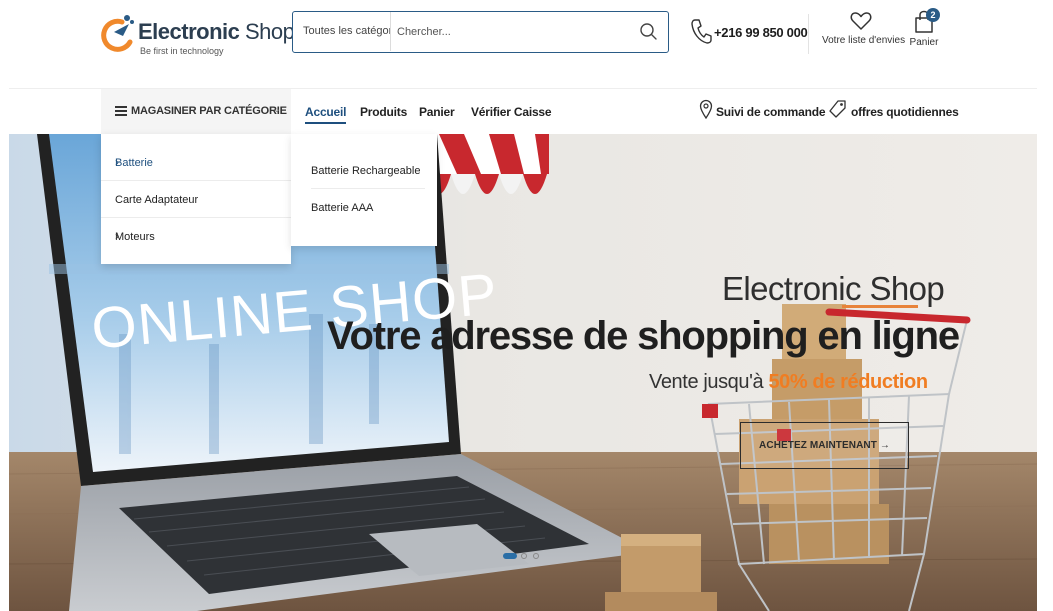 The image size is (1053, 611). Describe the element at coordinates (808, 34) in the screenshot. I see `header-divider` at that location.